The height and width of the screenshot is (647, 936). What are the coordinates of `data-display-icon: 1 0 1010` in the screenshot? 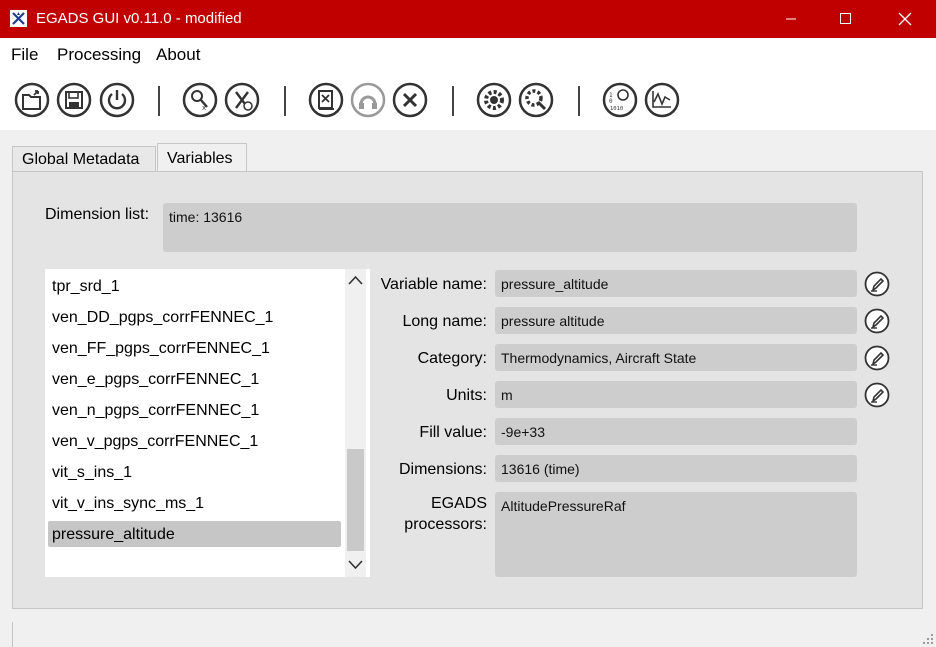 It's located at (620, 100).